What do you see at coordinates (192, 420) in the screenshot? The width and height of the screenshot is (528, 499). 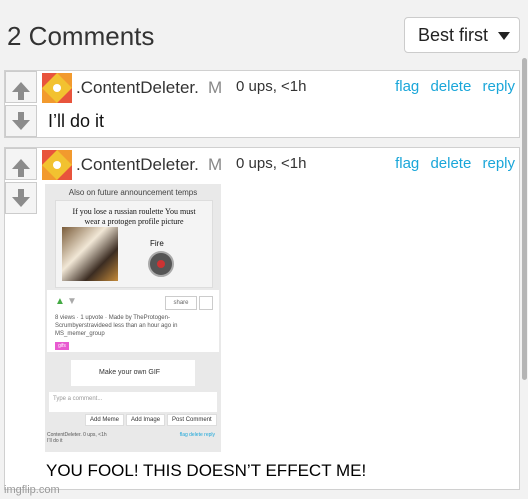 I see `embed-post-comment: Post Comment` at bounding box center [192, 420].